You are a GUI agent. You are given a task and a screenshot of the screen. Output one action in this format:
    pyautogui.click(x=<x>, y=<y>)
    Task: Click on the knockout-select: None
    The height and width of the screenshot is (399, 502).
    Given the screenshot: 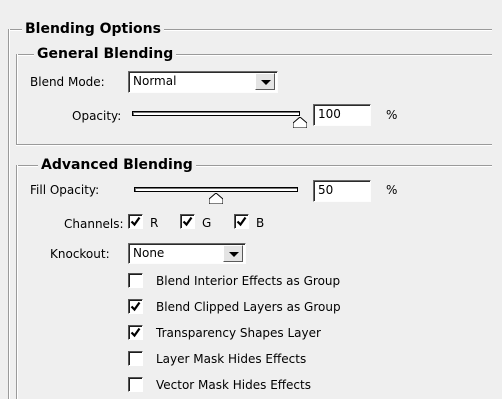 What is the action you would take?
    pyautogui.click(x=187, y=253)
    